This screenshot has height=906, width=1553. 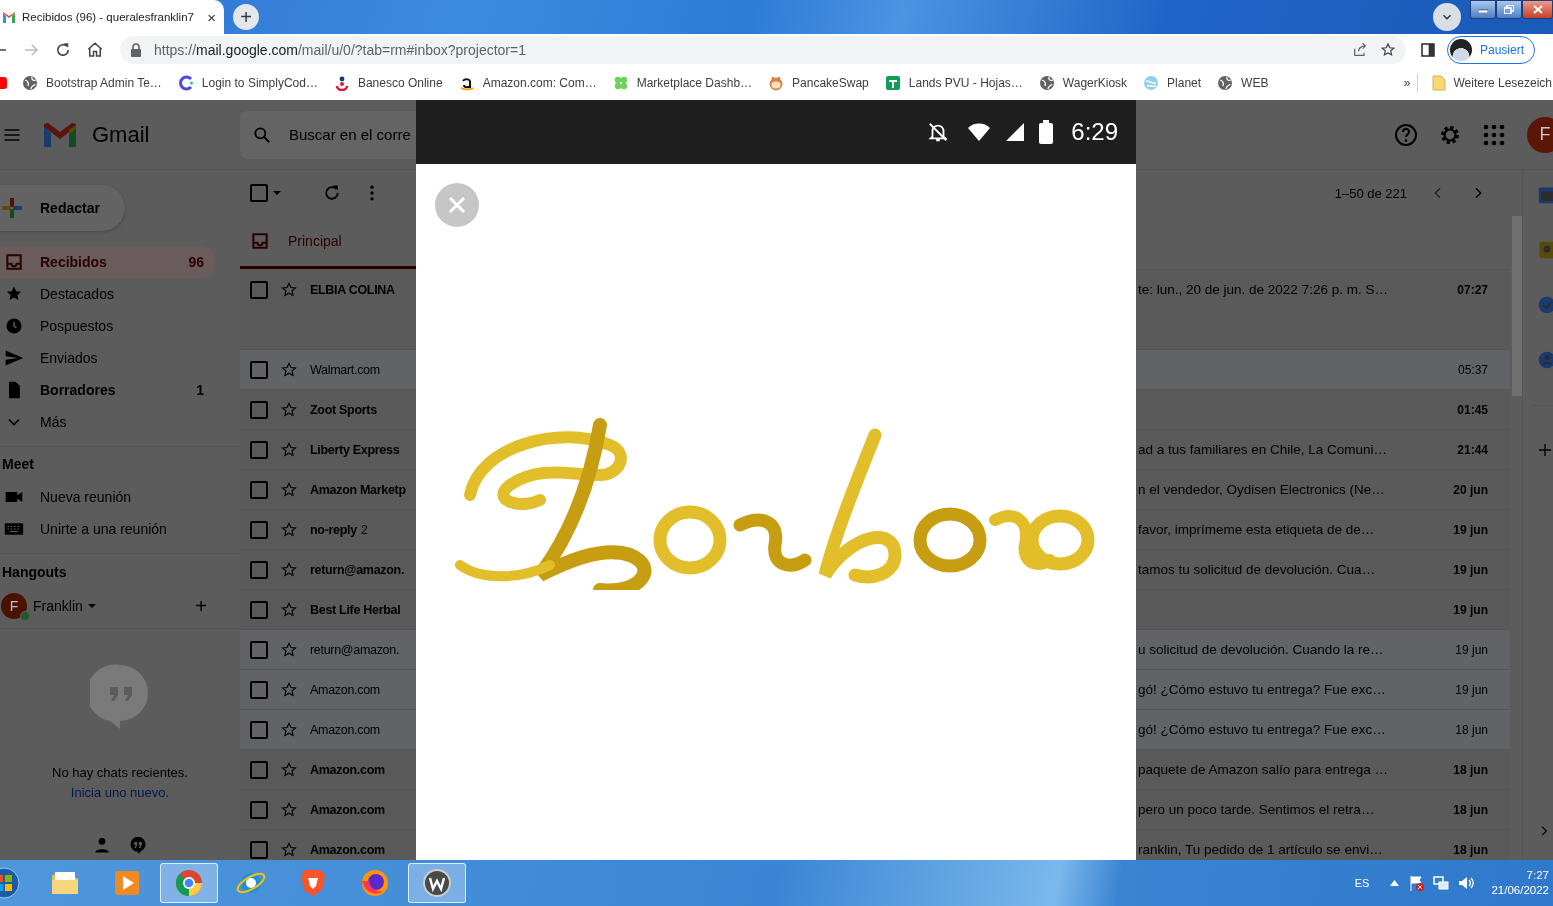 What do you see at coordinates (1407, 83) in the screenshot?
I see `more-bookmarks-button: »` at bounding box center [1407, 83].